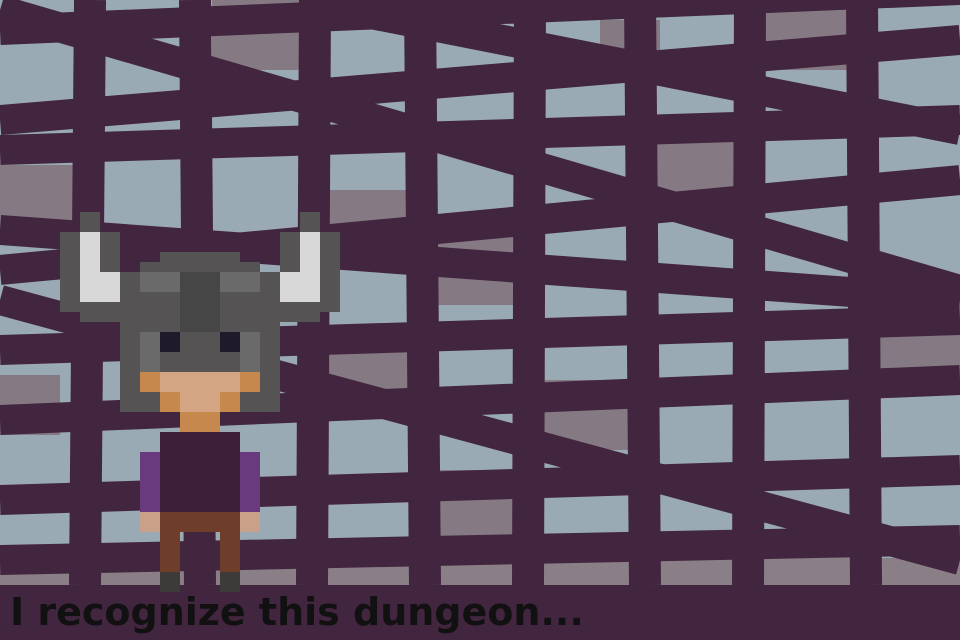 Image resolution: width=960 pixels, height=640 pixels. What do you see at coordinates (90, 267) in the screenshot?
I see `left-horn-icon` at bounding box center [90, 267].